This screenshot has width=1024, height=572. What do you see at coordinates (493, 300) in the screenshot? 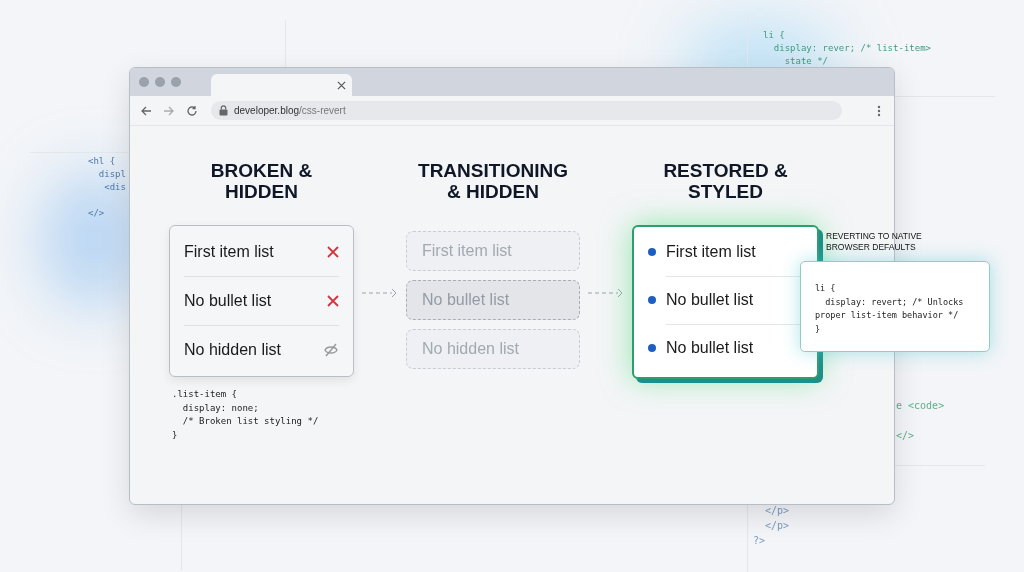
I see `faded-list-item: No bullet list` at bounding box center [493, 300].